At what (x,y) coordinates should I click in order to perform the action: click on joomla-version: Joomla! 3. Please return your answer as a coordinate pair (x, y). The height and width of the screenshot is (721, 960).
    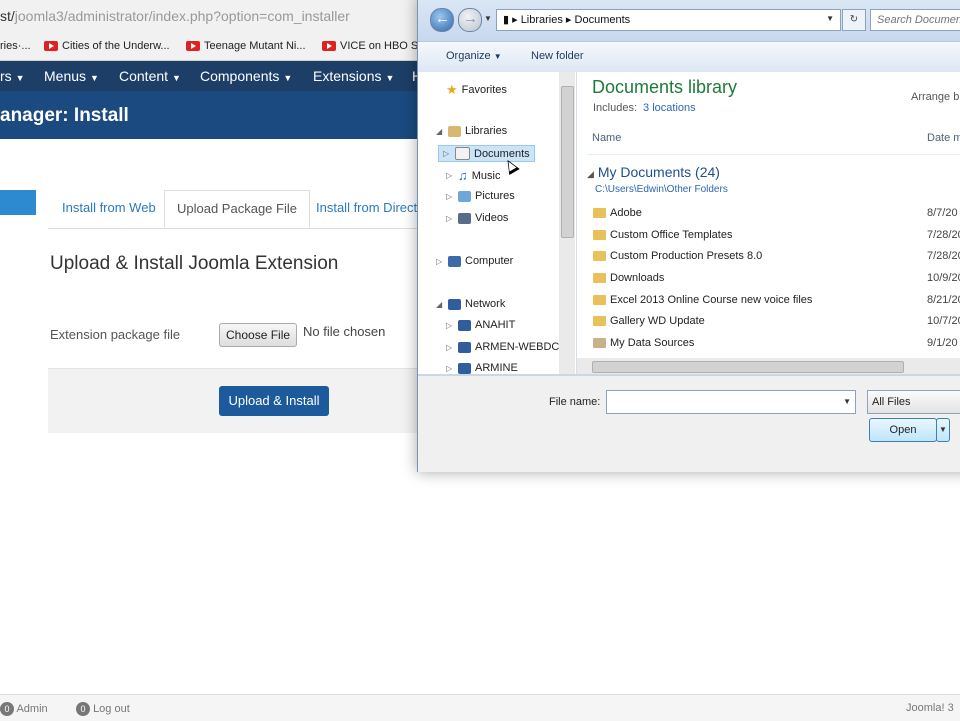
    Looking at the image, I should click on (930, 708).